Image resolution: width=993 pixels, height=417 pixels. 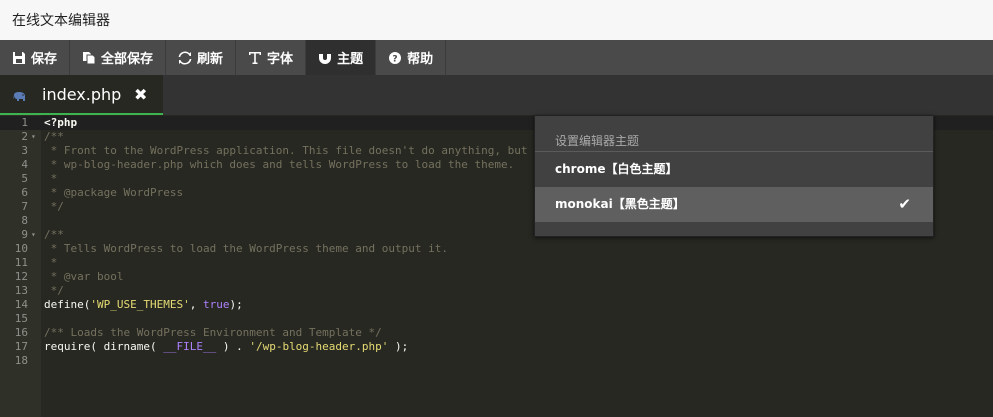 I want to click on code-token: __FILE__, so click(x=190, y=346).